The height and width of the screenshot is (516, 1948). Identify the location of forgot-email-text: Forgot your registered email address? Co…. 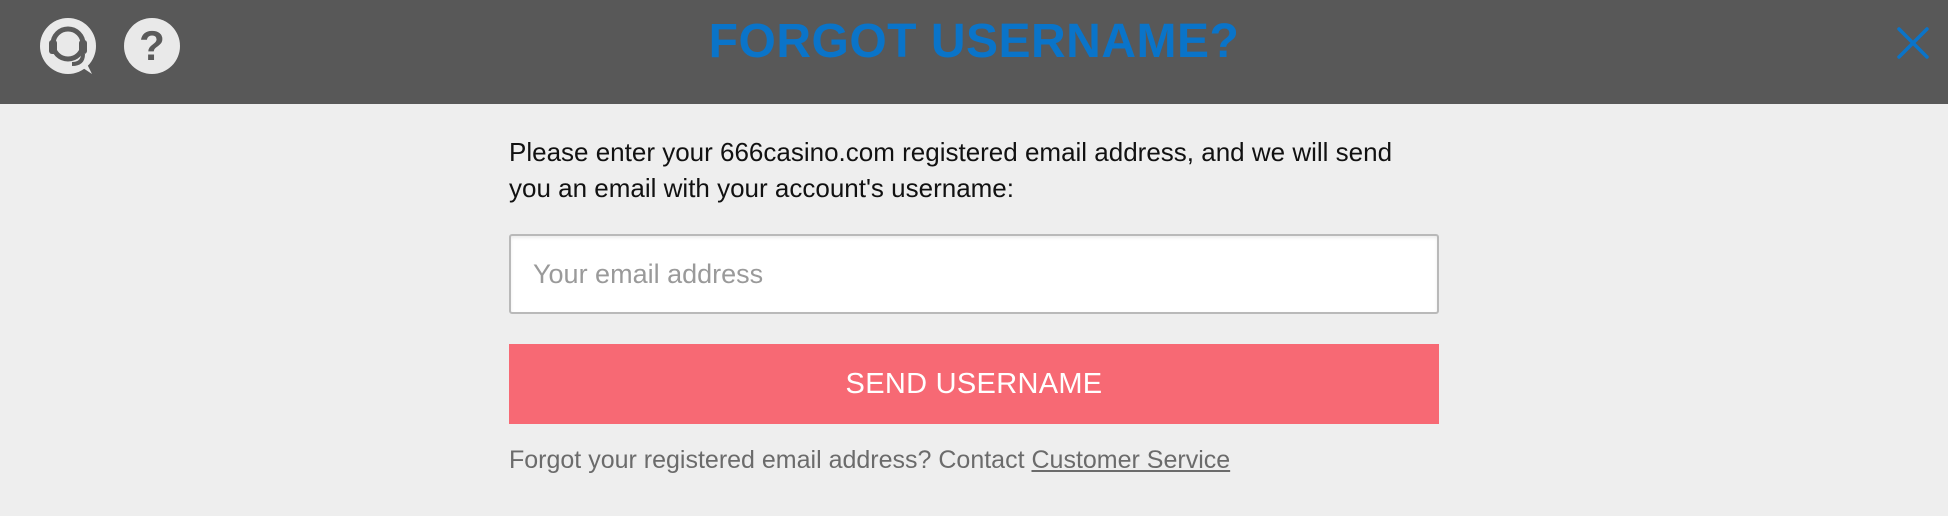
(770, 460).